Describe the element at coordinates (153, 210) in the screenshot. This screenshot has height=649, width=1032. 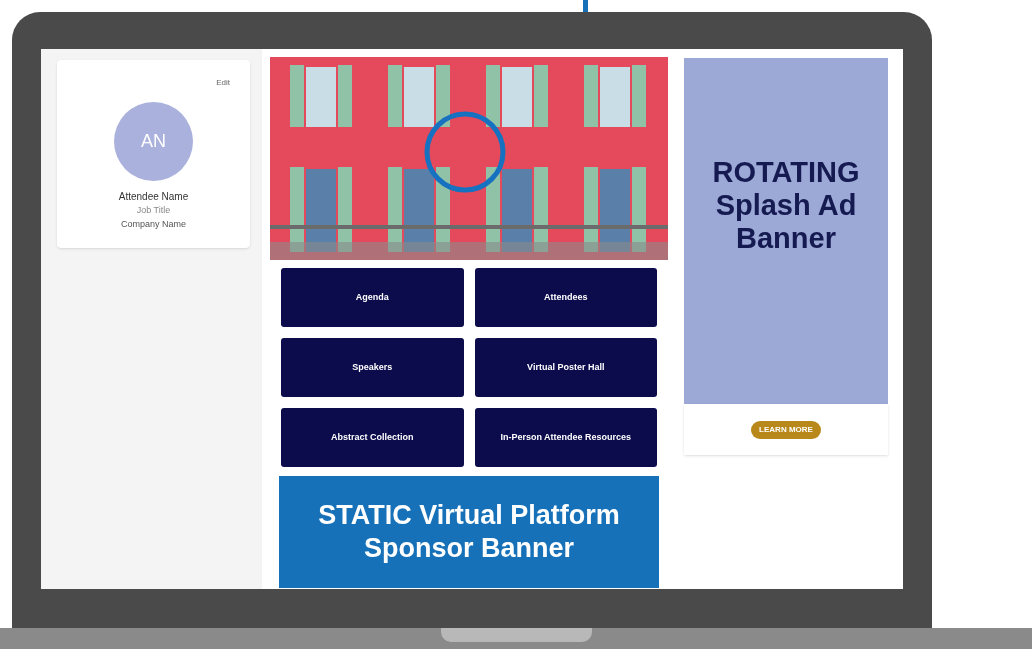
I see `job-title: Job Title` at that location.